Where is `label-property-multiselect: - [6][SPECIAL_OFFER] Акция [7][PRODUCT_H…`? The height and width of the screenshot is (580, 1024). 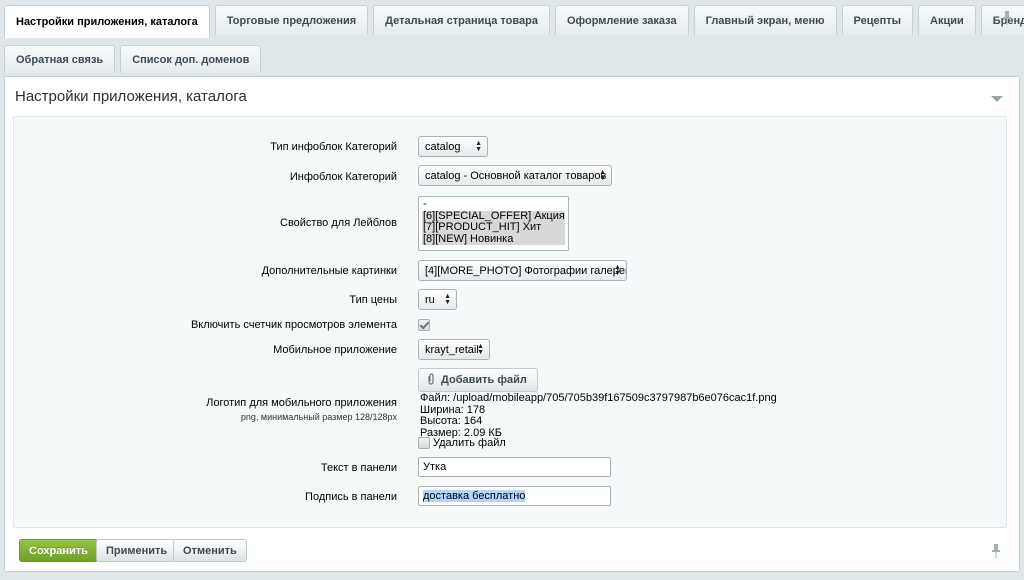 label-property-multiselect: - [6][SPECIAL_OFFER] Акция [7][PRODUCT_H… is located at coordinates (493, 223).